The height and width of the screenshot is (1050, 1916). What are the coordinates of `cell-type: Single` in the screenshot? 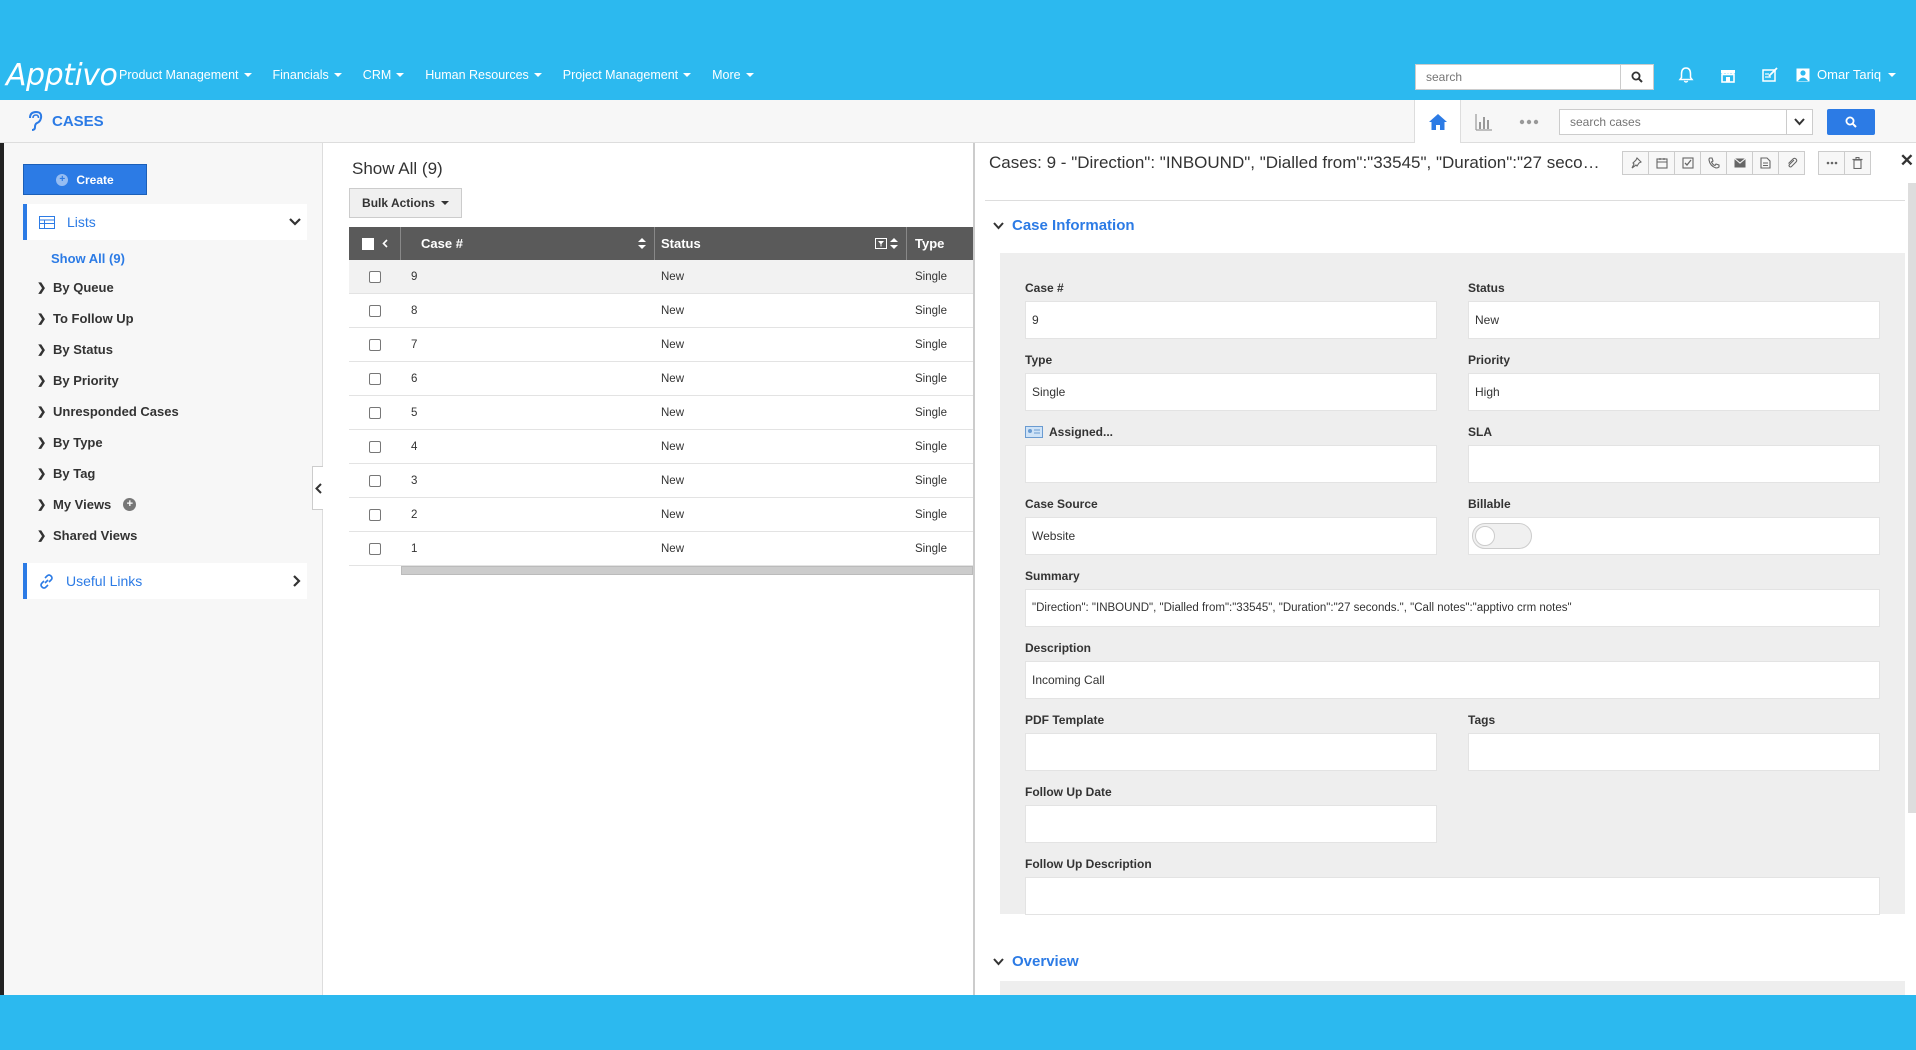 It's located at (931, 344).